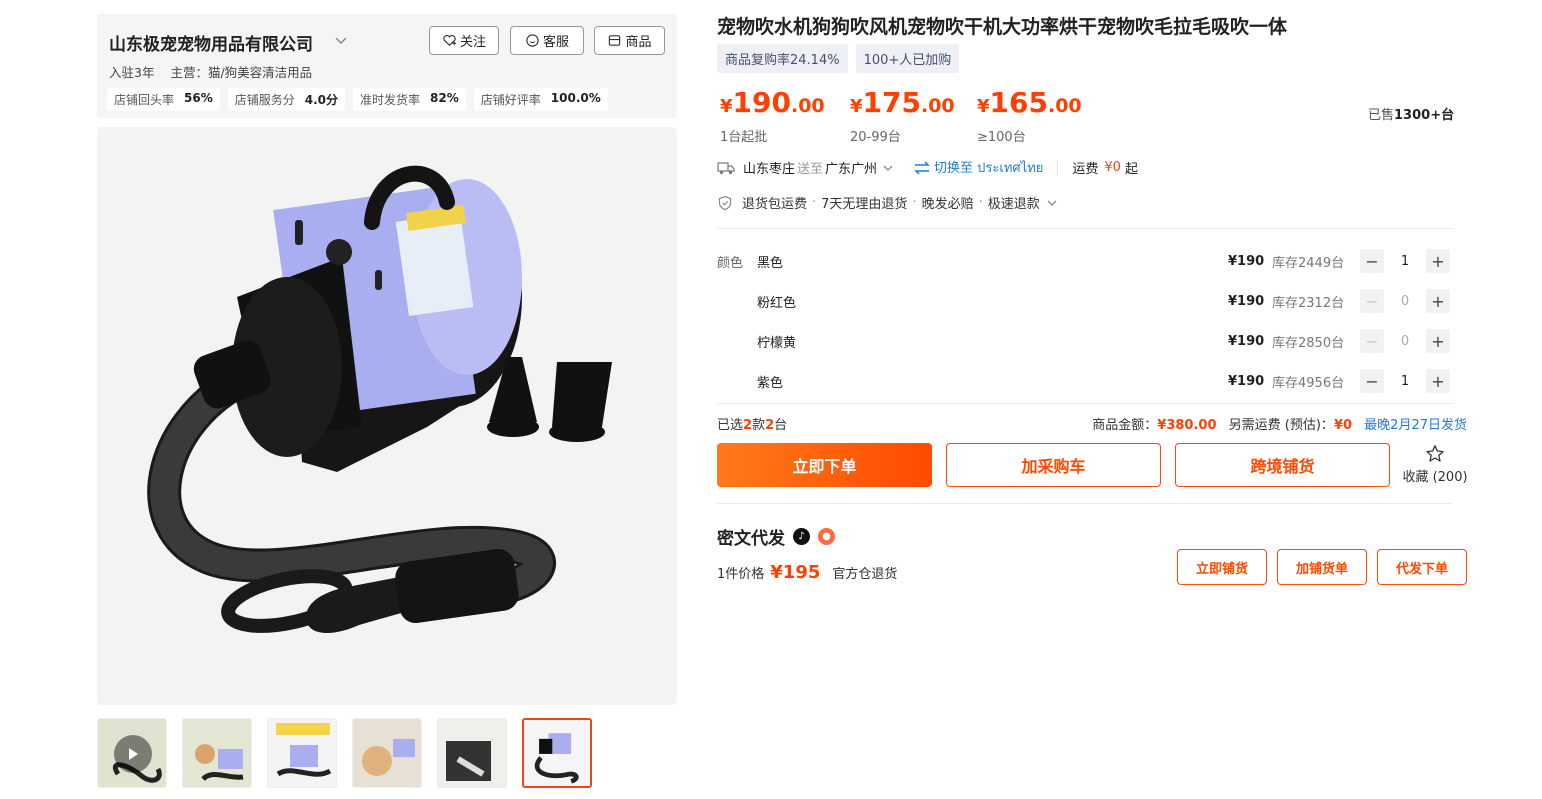 The height and width of the screenshot is (799, 1542). What do you see at coordinates (744, 137) in the screenshot?
I see `price-condition: 1台起批` at bounding box center [744, 137].